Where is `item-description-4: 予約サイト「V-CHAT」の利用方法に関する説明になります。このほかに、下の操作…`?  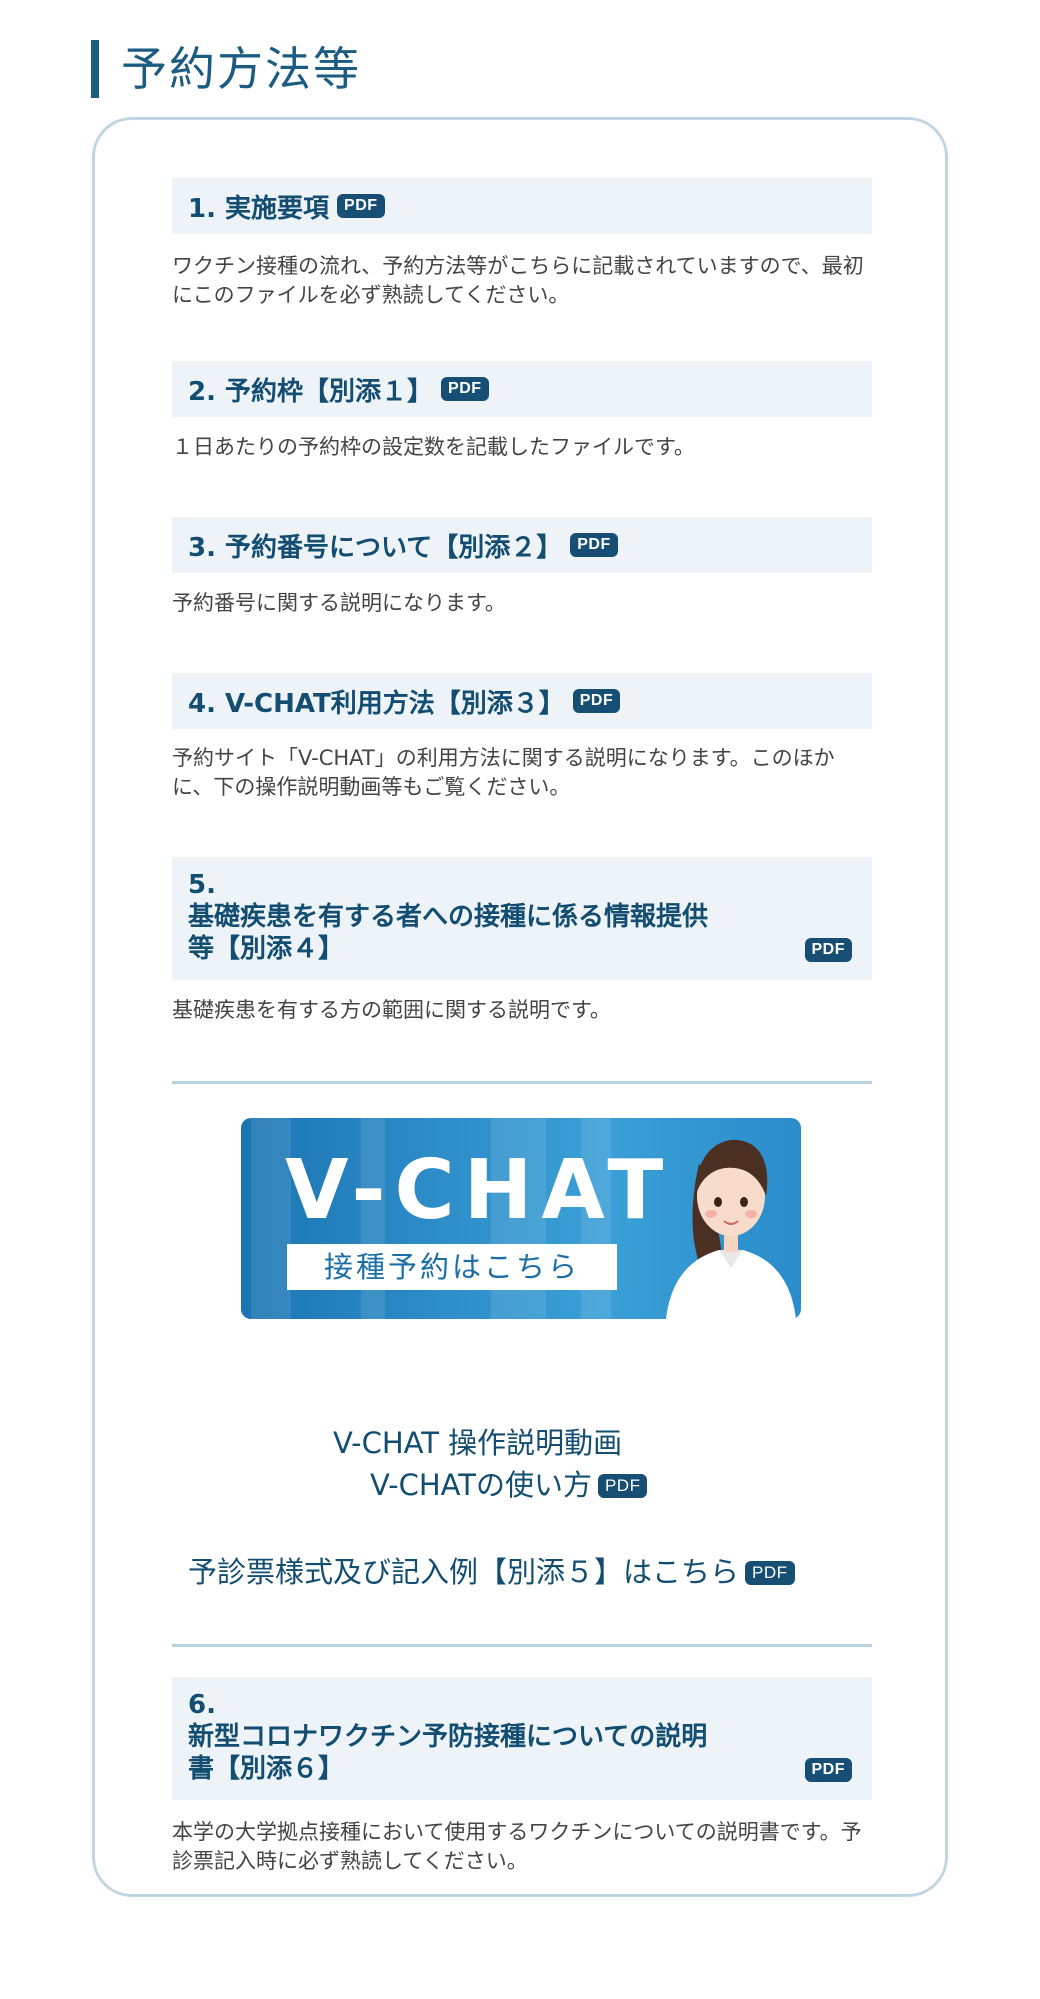
item-description-4: 予約サイト「V-CHAT」の利用方法に関する説明になります。このほかに、下の操作… is located at coordinates (503, 772).